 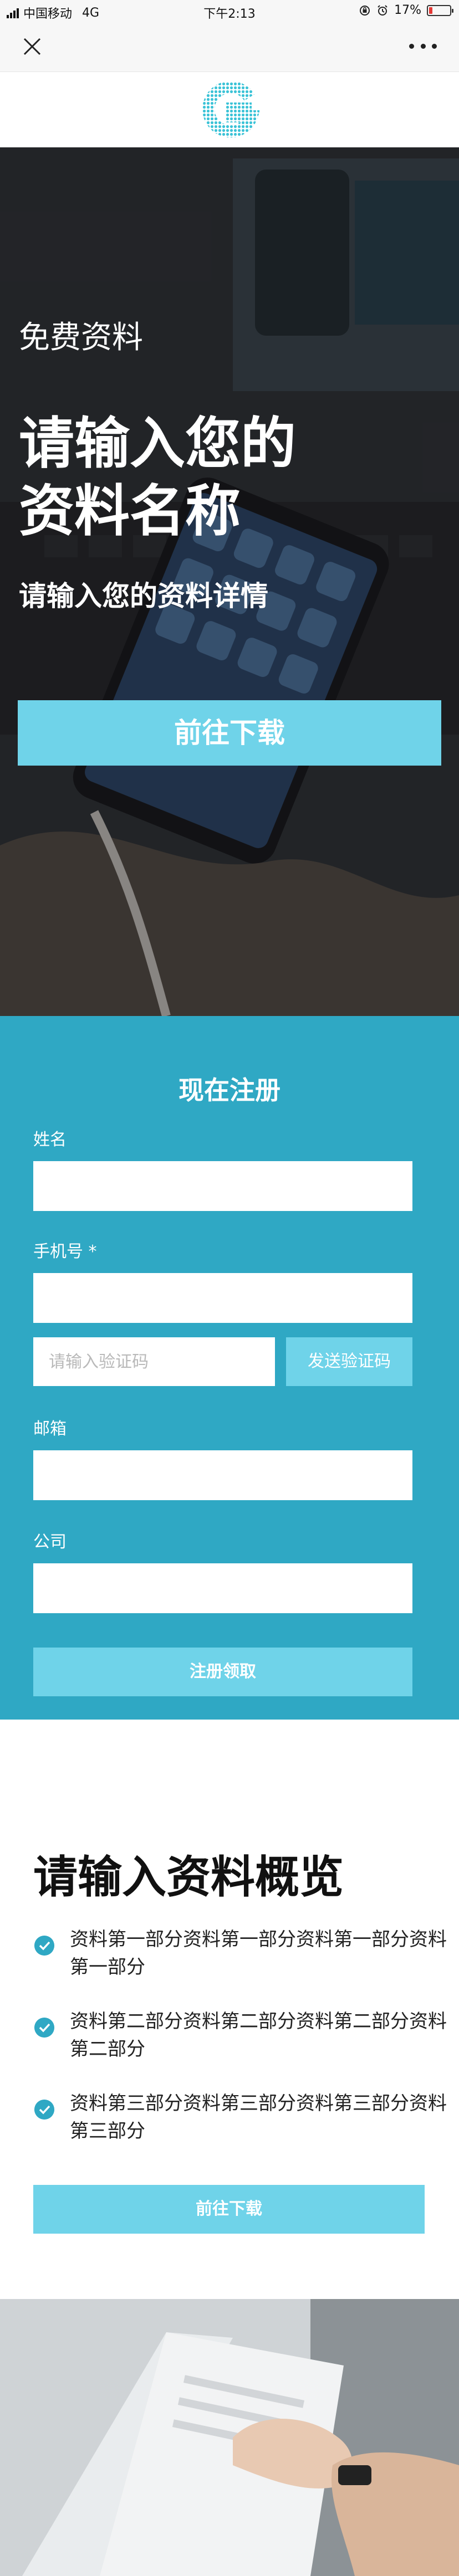 What do you see at coordinates (157, 477) in the screenshot?
I see `hero-title: 请输入您的 资料名称` at bounding box center [157, 477].